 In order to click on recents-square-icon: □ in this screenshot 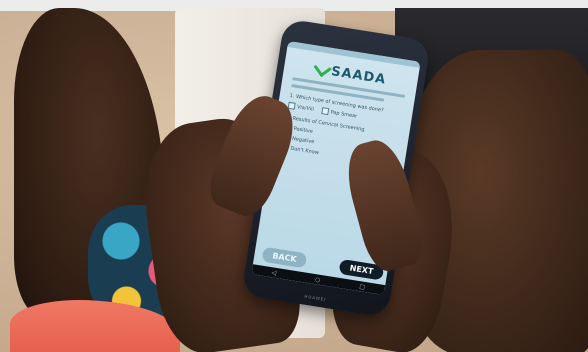, I will do `click(362, 287)`.